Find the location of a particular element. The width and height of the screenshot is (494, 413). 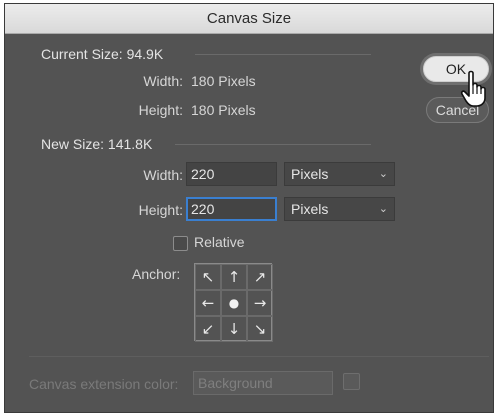

anchor-grid: ↖ ↑ ↗ ← ● → ↙ ↓ ↘ is located at coordinates (233, 302).